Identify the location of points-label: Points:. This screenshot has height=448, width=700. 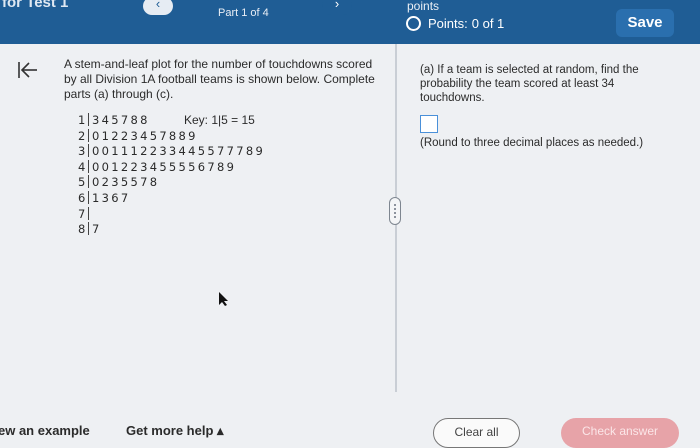
(448, 23).